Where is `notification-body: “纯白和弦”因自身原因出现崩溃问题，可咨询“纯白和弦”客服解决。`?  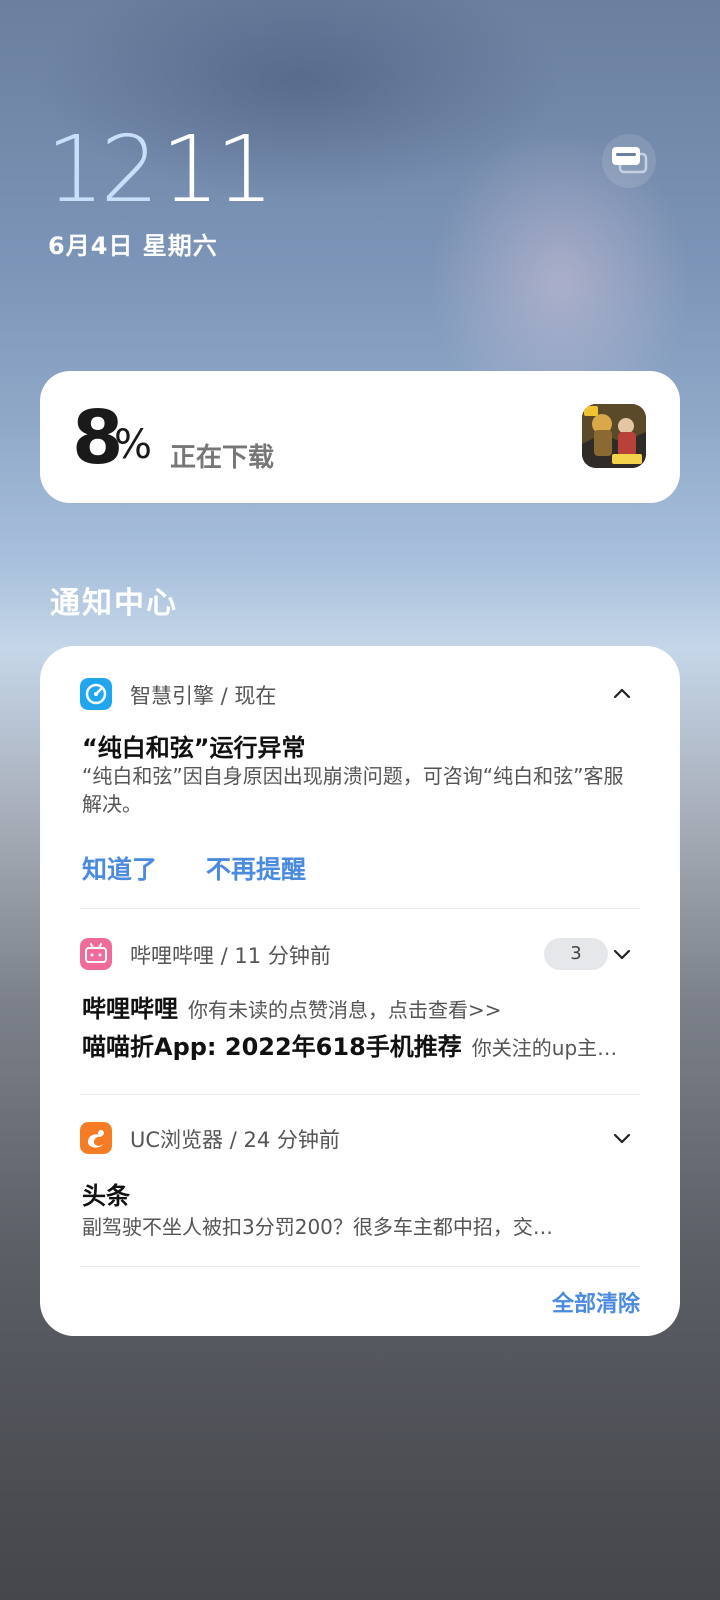
notification-body: “纯白和弦”因自身原因出现崩溃问题，可咨询“纯白和弦”客服解决。 is located at coordinates (353, 790).